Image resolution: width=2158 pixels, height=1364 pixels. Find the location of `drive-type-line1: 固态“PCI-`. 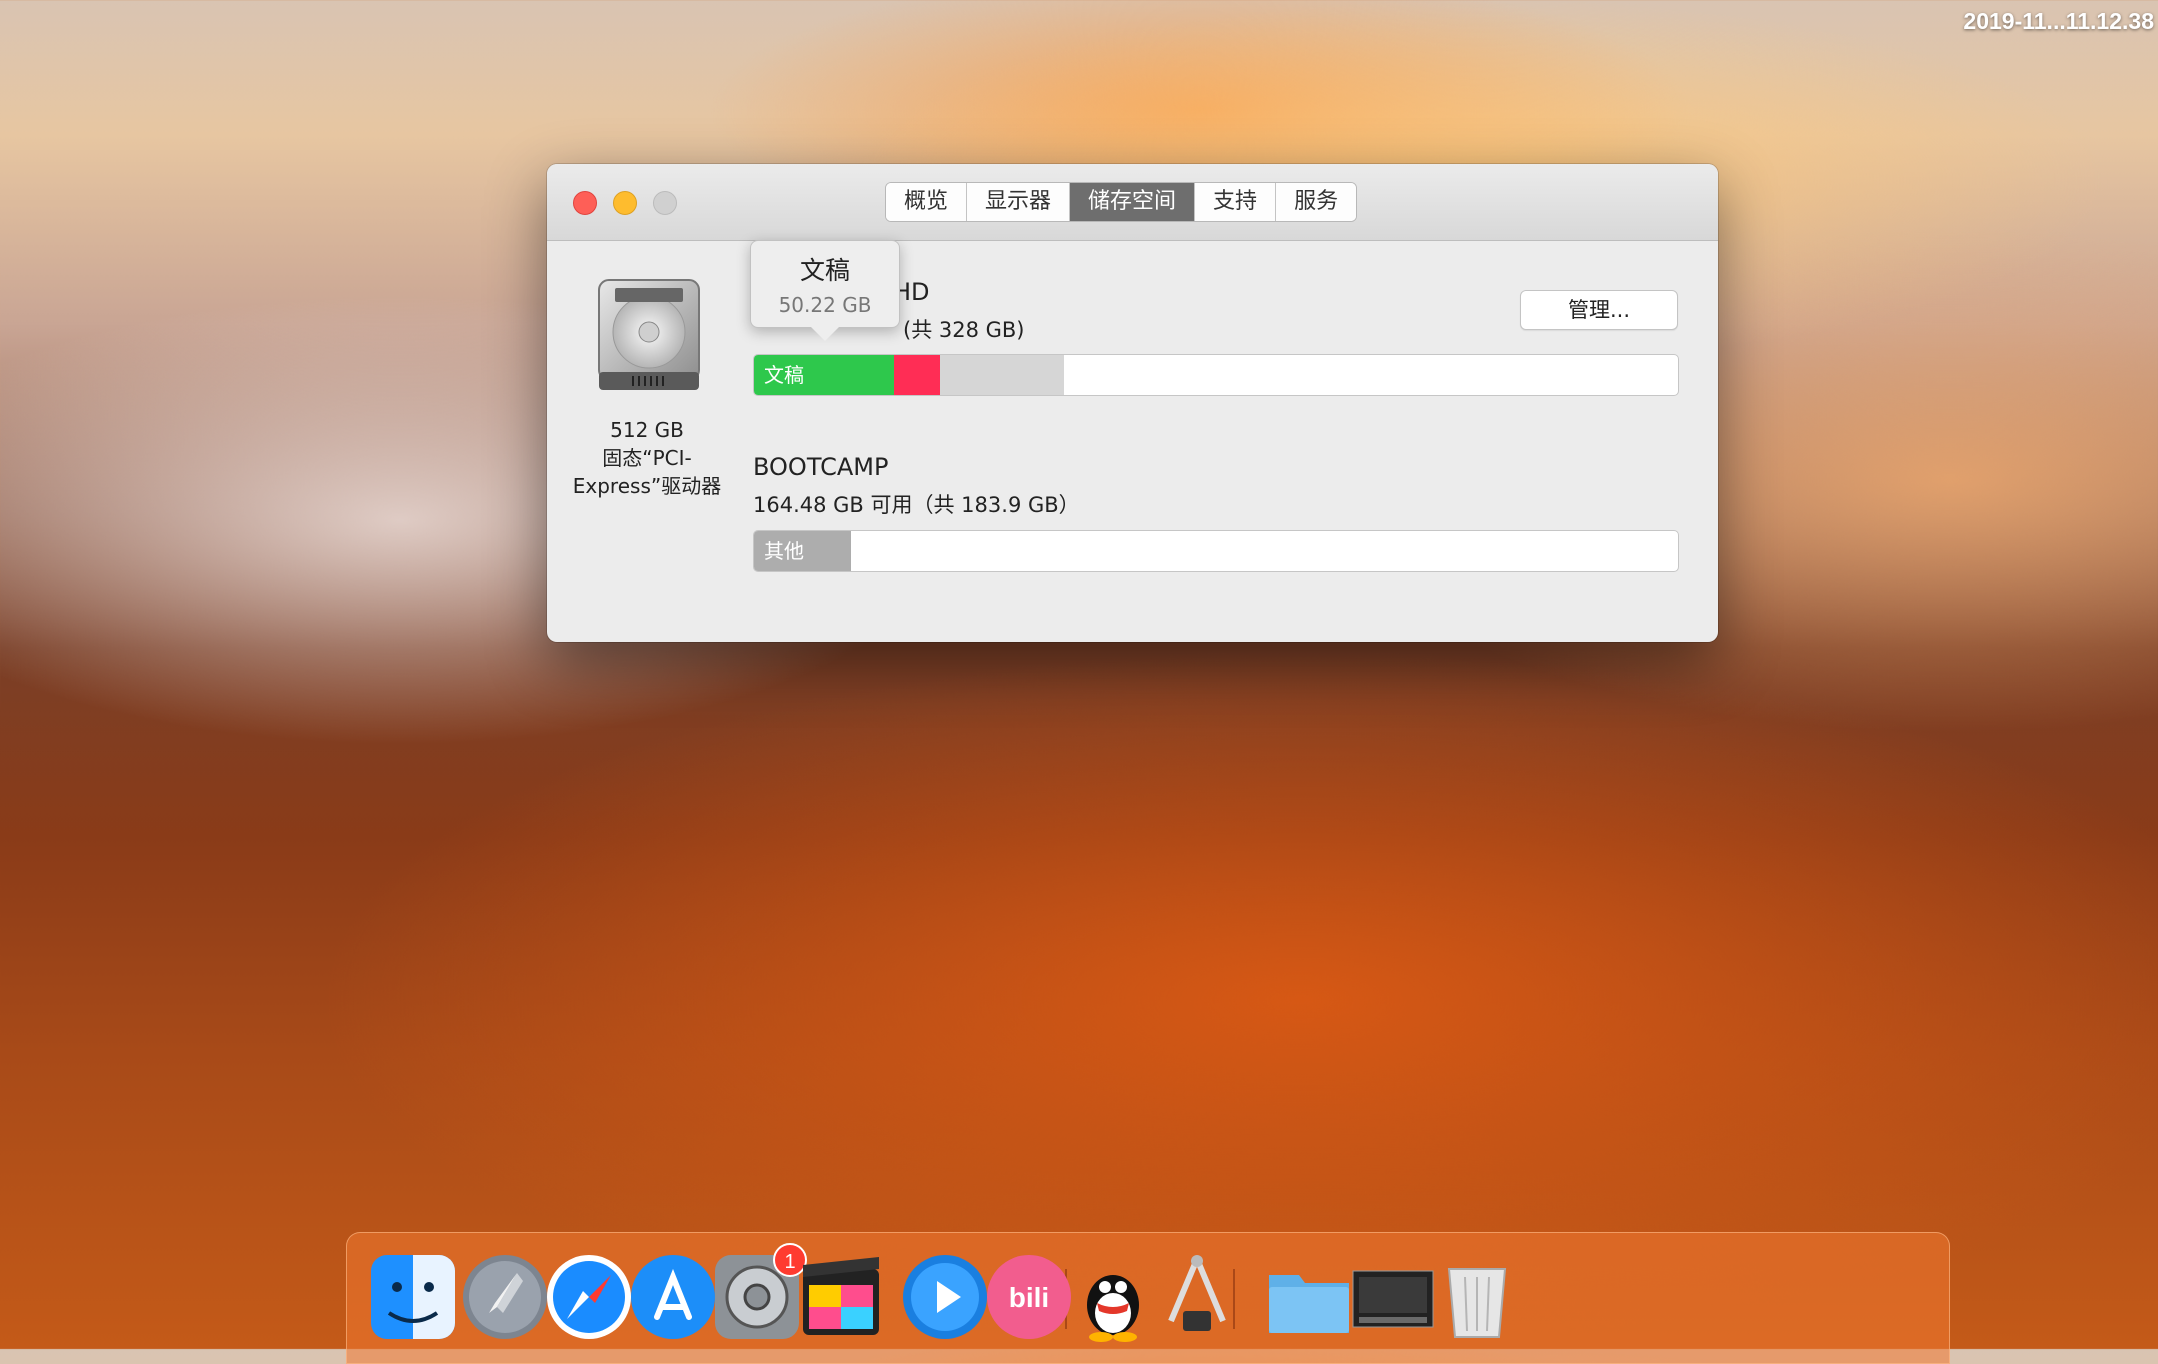

drive-type-line1: 固态“PCI- is located at coordinates (647, 458).